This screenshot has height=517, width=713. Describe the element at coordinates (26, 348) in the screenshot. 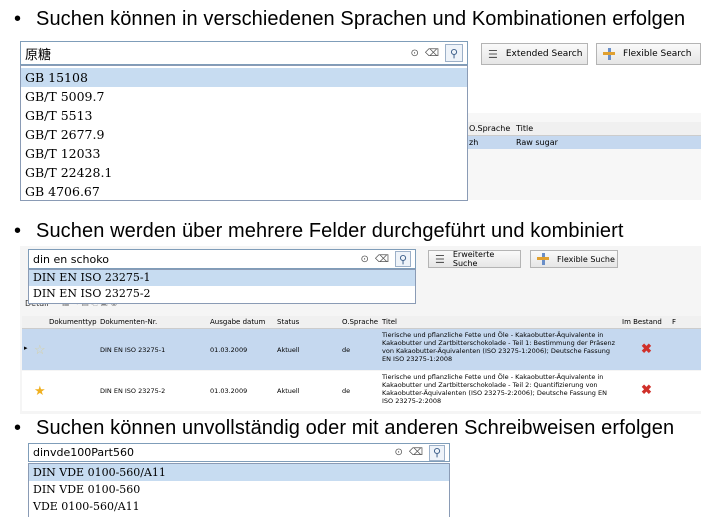

I see `row-pointer-icon: ▸` at that location.